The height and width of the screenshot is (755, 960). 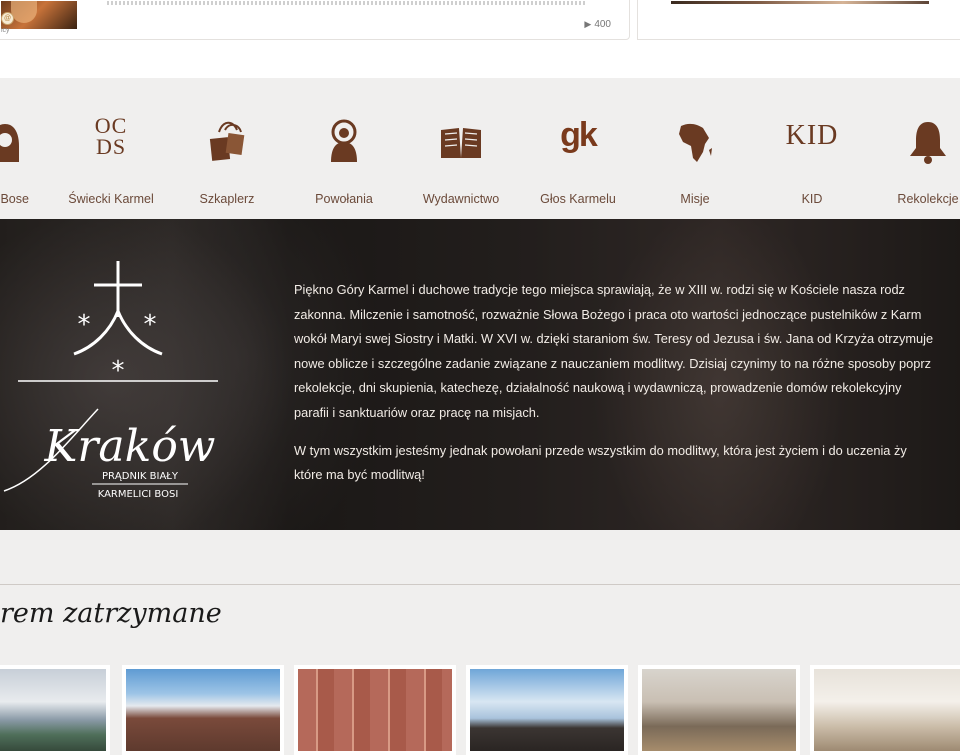 I want to click on nav-item-label: Szkaplerz, so click(x=227, y=199).